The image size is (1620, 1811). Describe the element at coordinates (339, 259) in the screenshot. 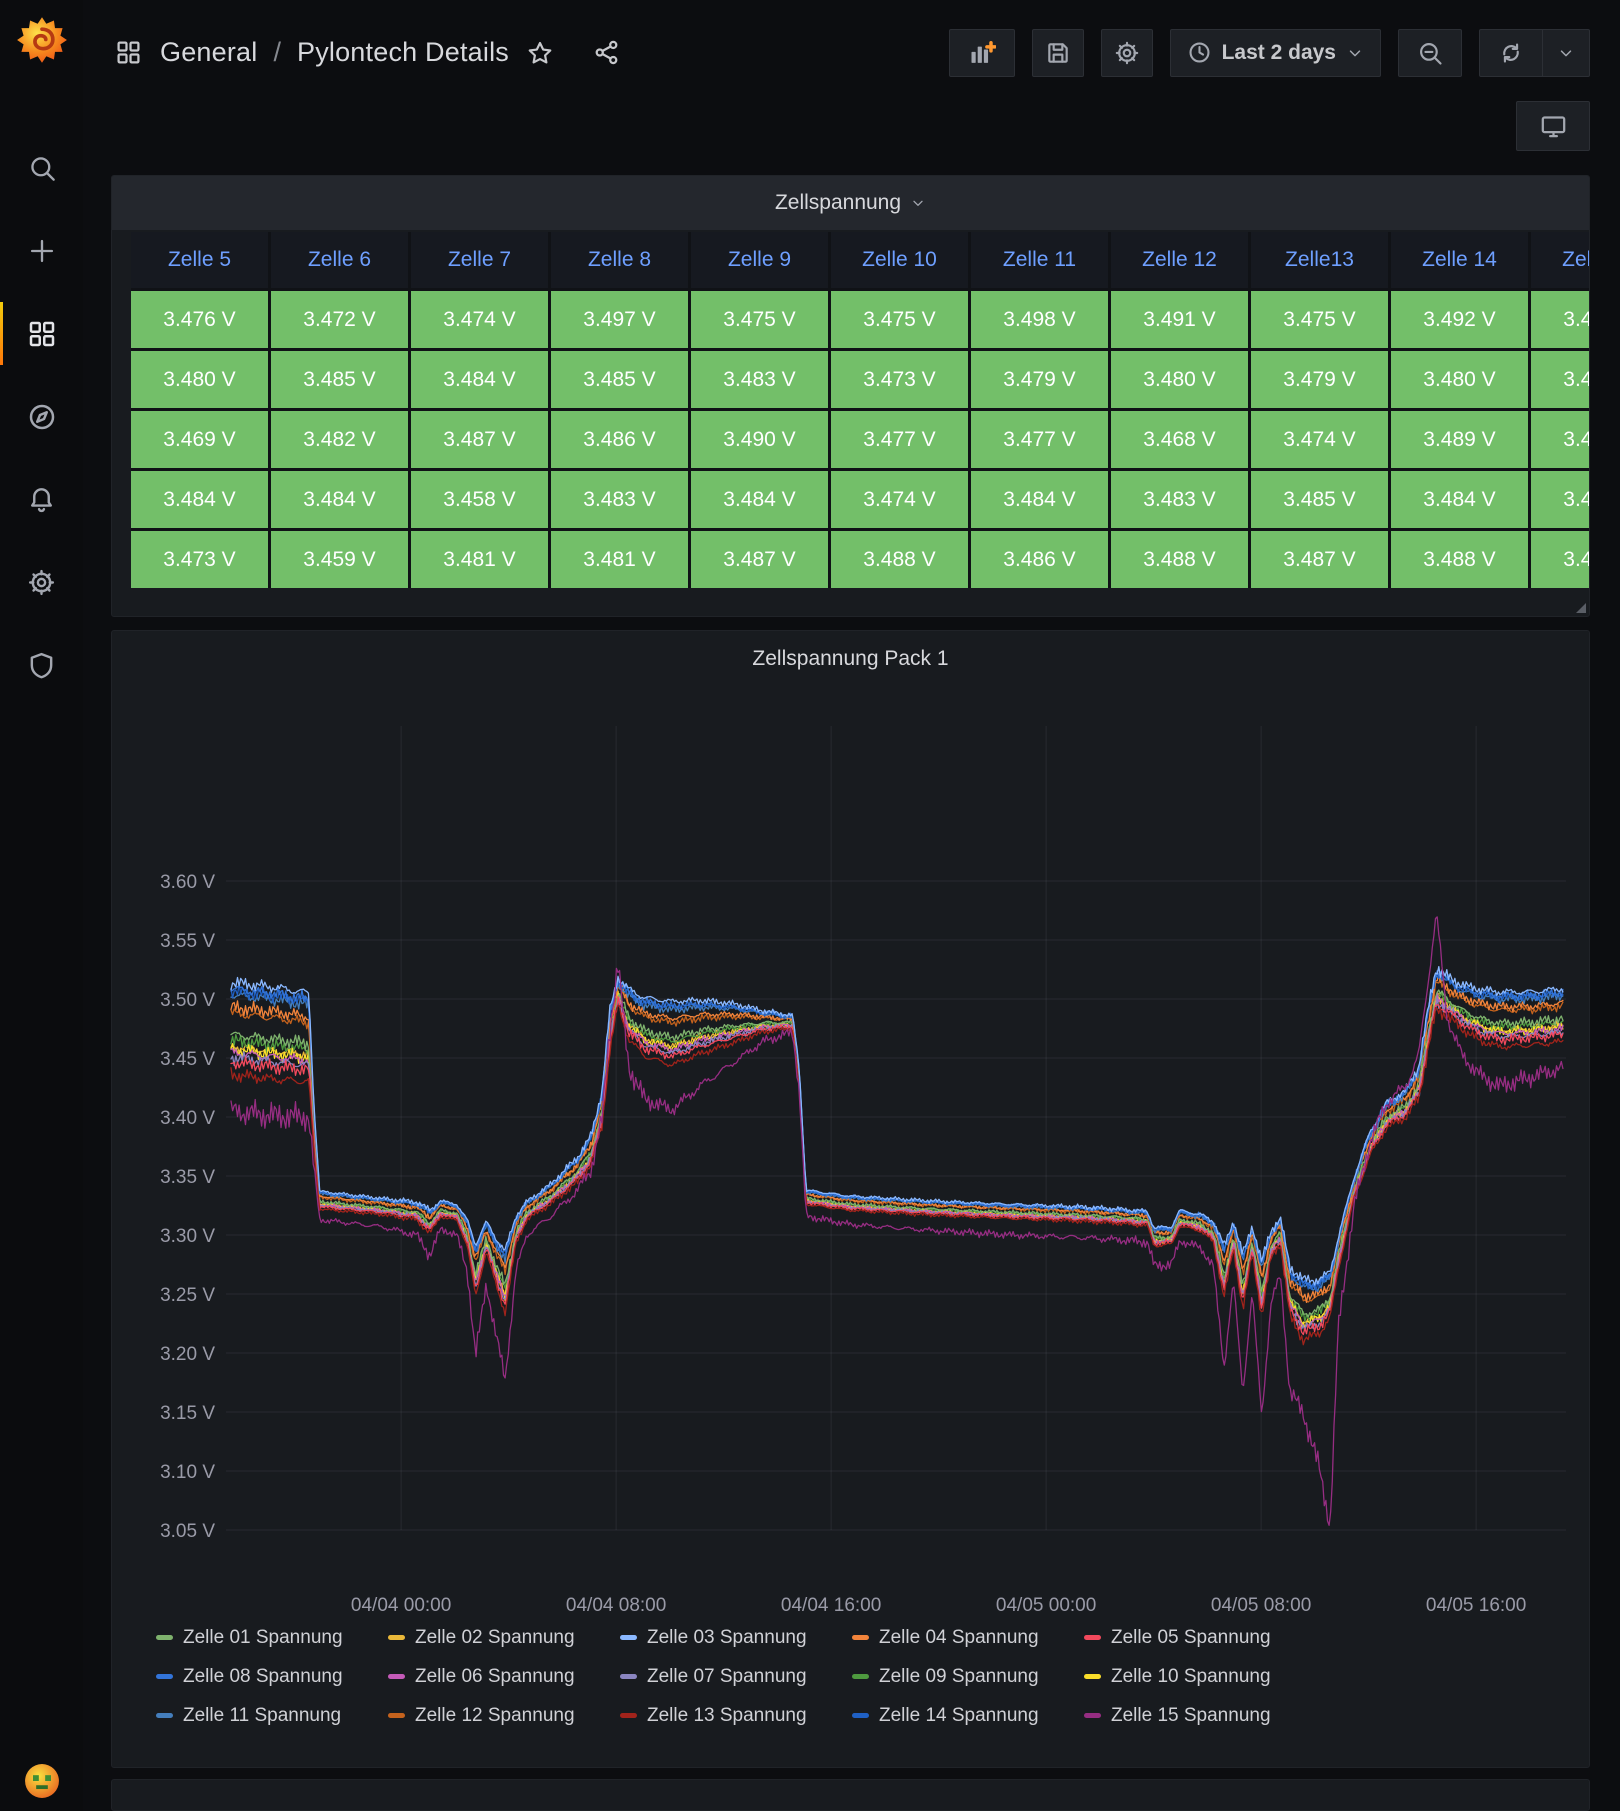

I see `table-column-header: Zelle 6` at that location.